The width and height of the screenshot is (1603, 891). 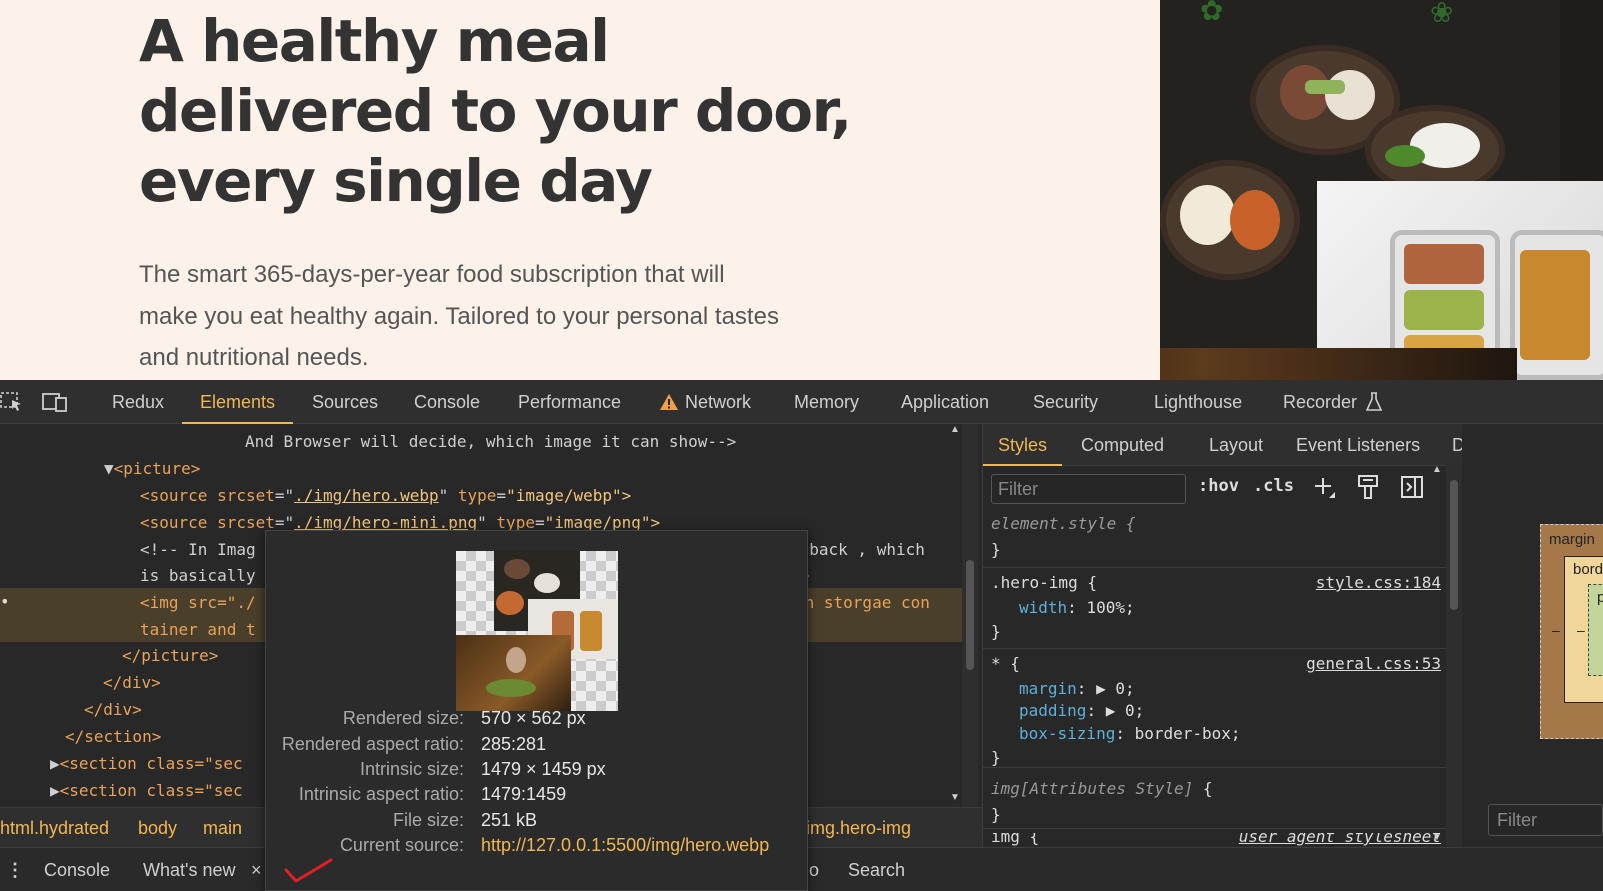 What do you see at coordinates (428, 820) in the screenshot?
I see `tooltip-label: File size:` at bounding box center [428, 820].